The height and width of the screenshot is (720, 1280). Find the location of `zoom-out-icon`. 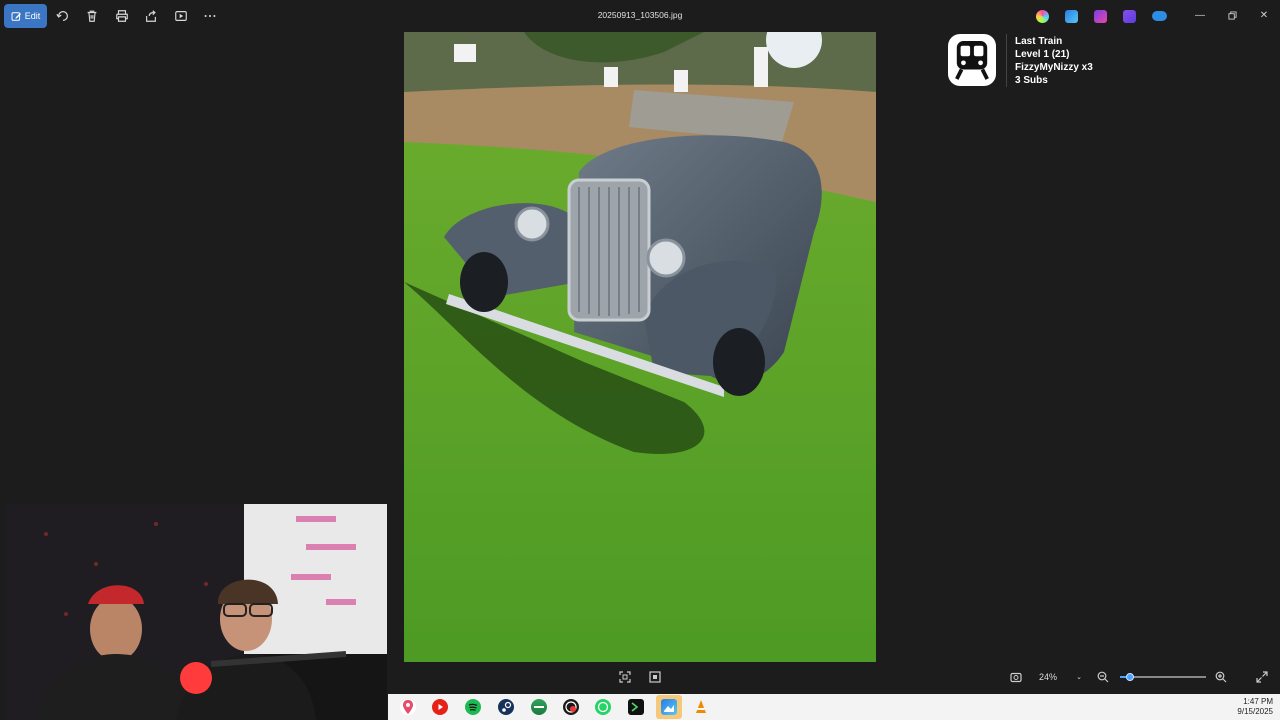

zoom-out-icon is located at coordinates (1103, 677).